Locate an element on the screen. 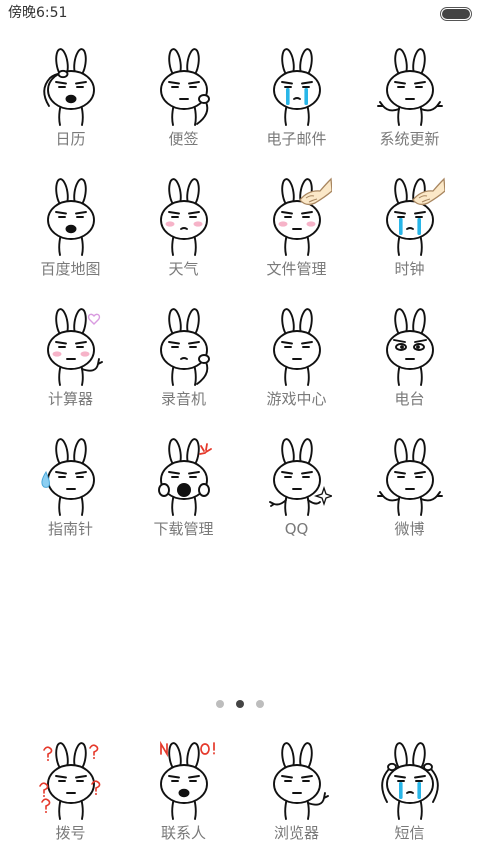  app-label: 拨号 is located at coordinates (70, 833).